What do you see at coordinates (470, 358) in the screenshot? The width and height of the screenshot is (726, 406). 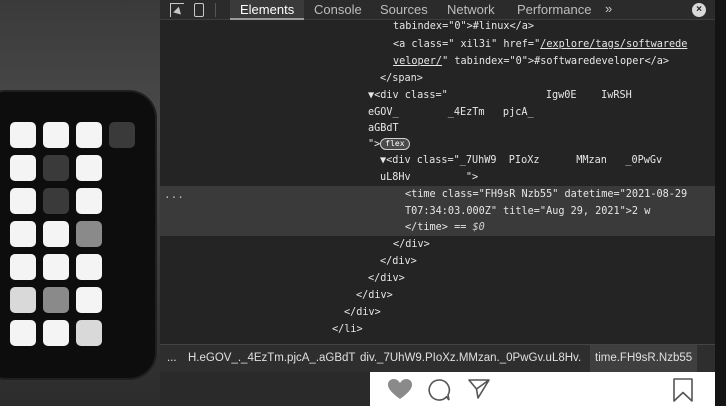 I see `breadcrumb-item: div._7UhW9.PIoXz.MMzan._0PwGv.uL8Hv.` at bounding box center [470, 358].